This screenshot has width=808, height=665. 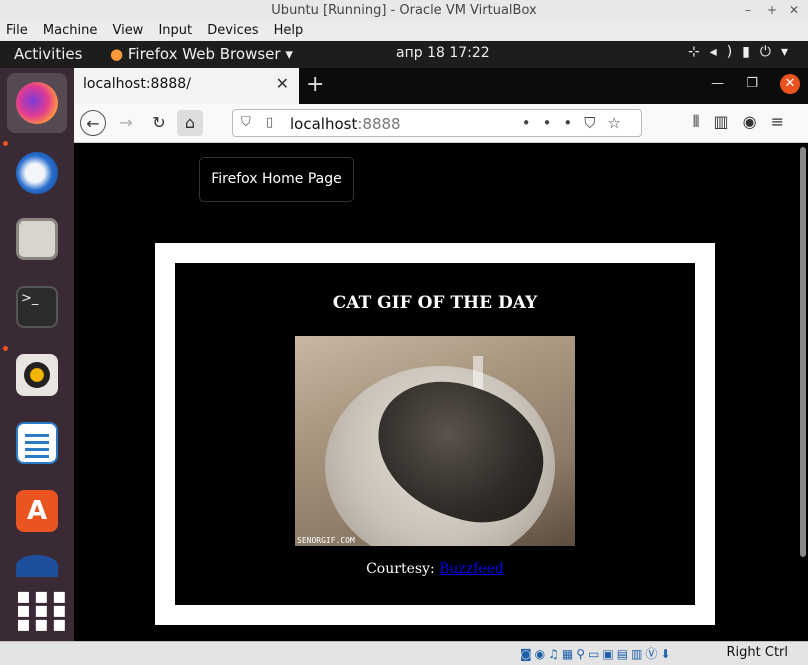 I want to click on reload-button: ↻, so click(x=159, y=123).